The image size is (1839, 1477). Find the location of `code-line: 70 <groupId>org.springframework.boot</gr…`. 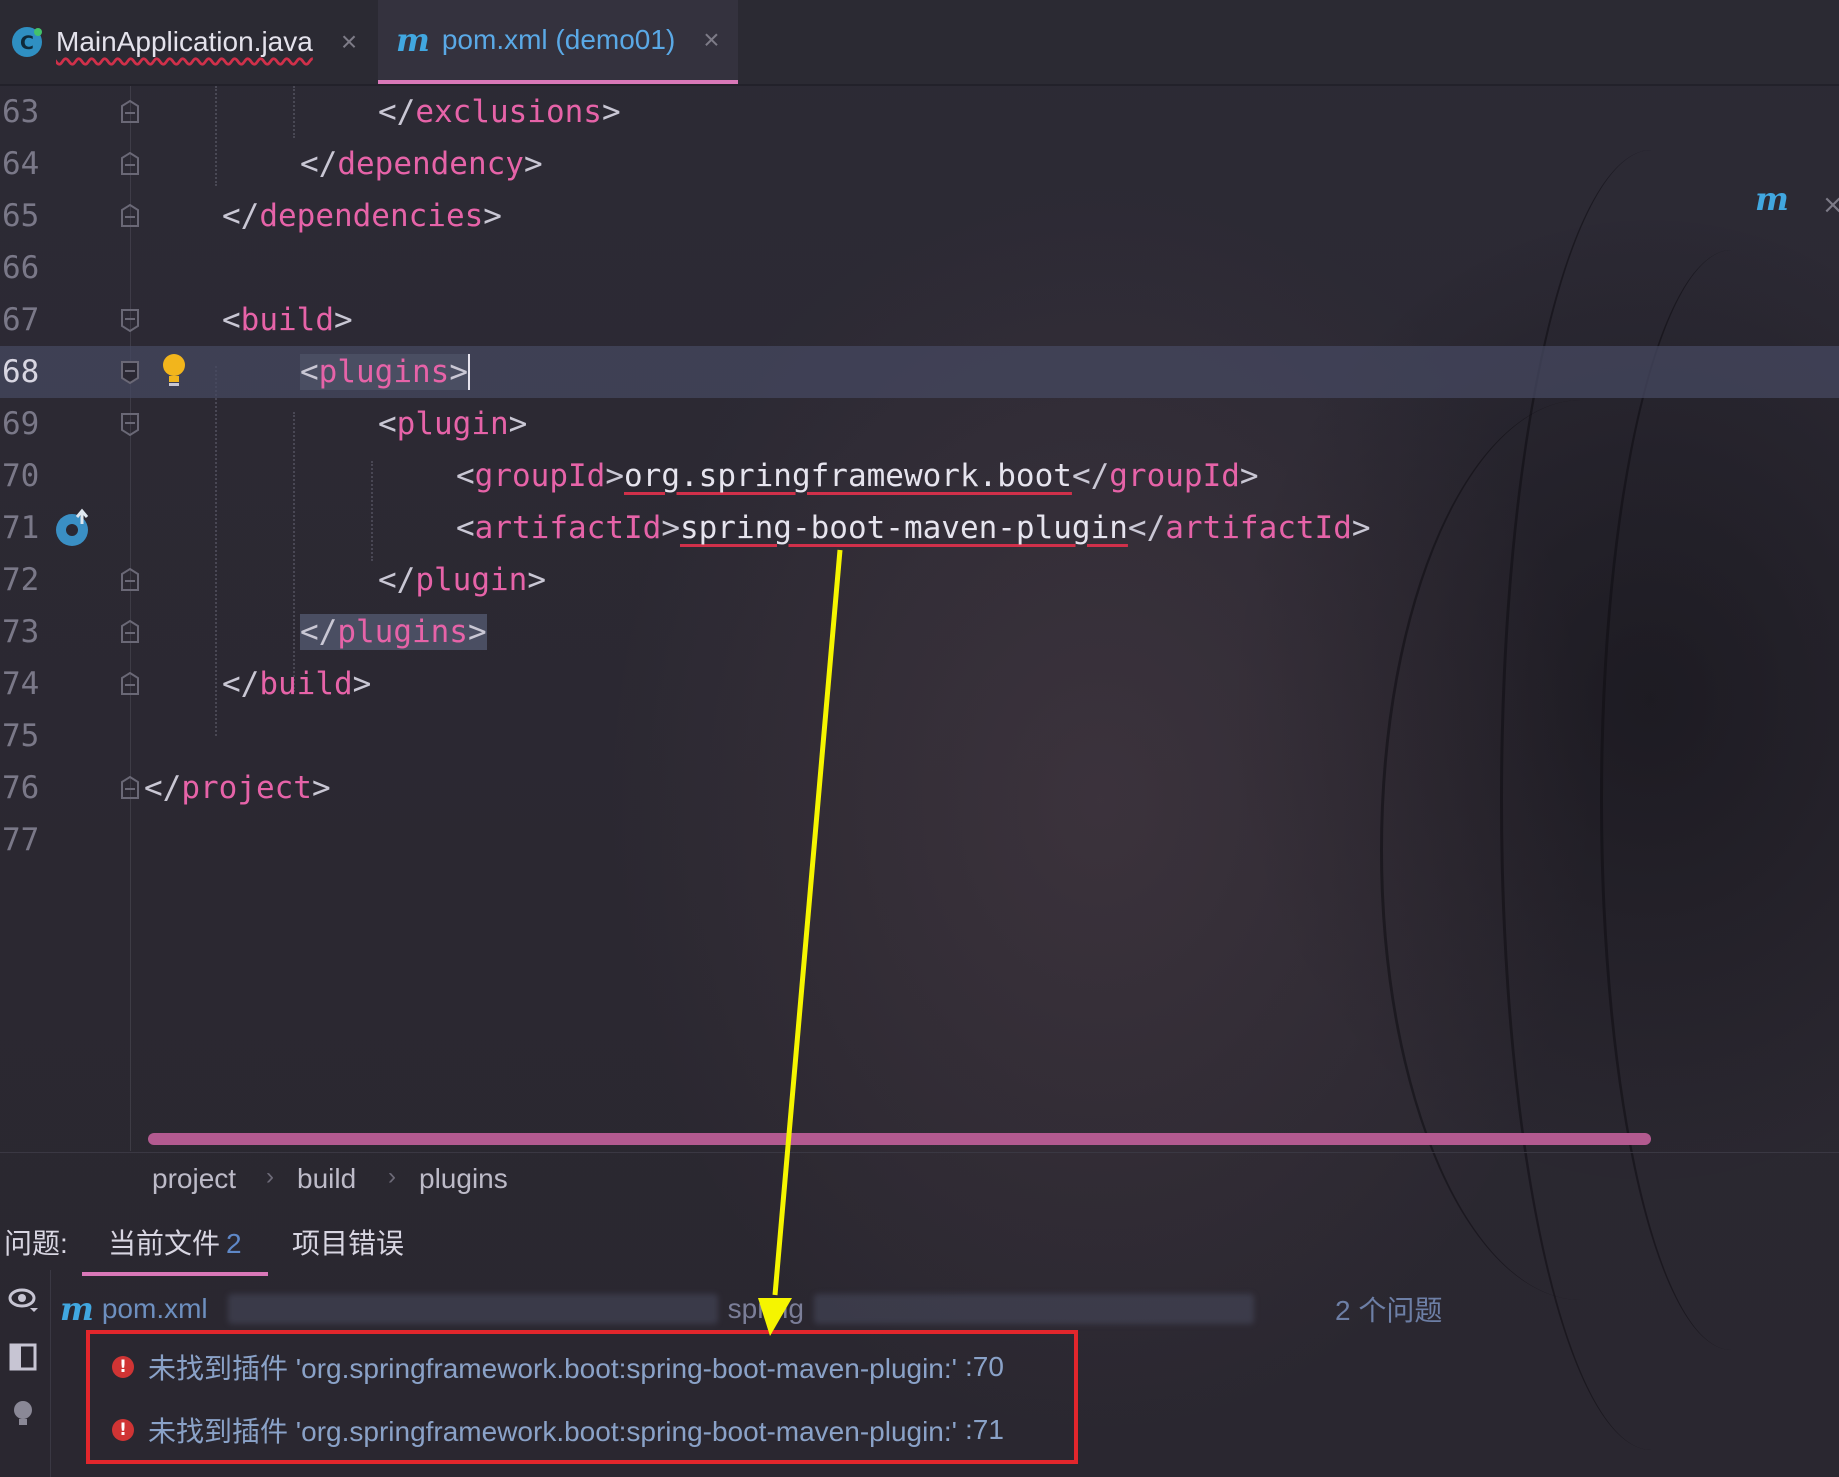

code-line: 70 <groupId>org.springframework.boot</gr… is located at coordinates (919, 476).